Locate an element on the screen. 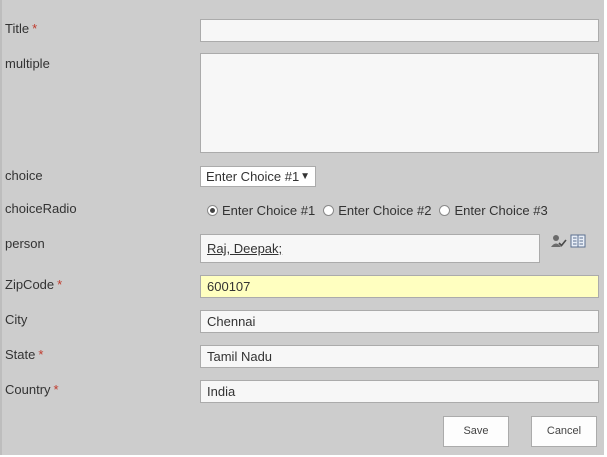 The width and height of the screenshot is (607, 457). multiple-label: multiple is located at coordinates (27, 63).